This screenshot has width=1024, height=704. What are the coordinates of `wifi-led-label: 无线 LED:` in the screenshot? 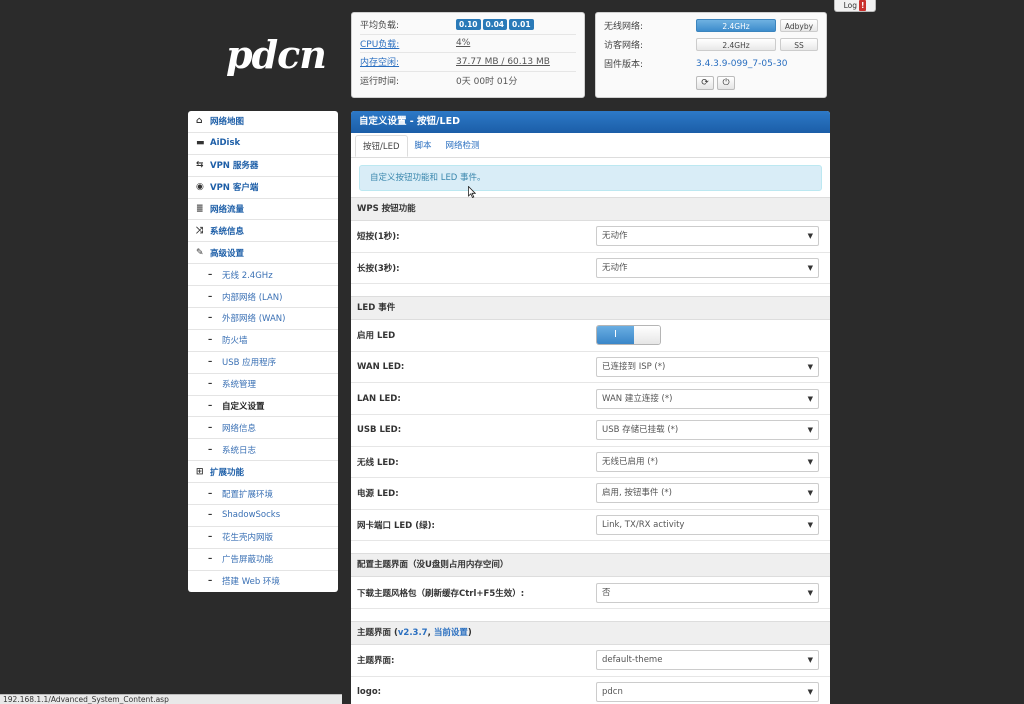 It's located at (378, 462).